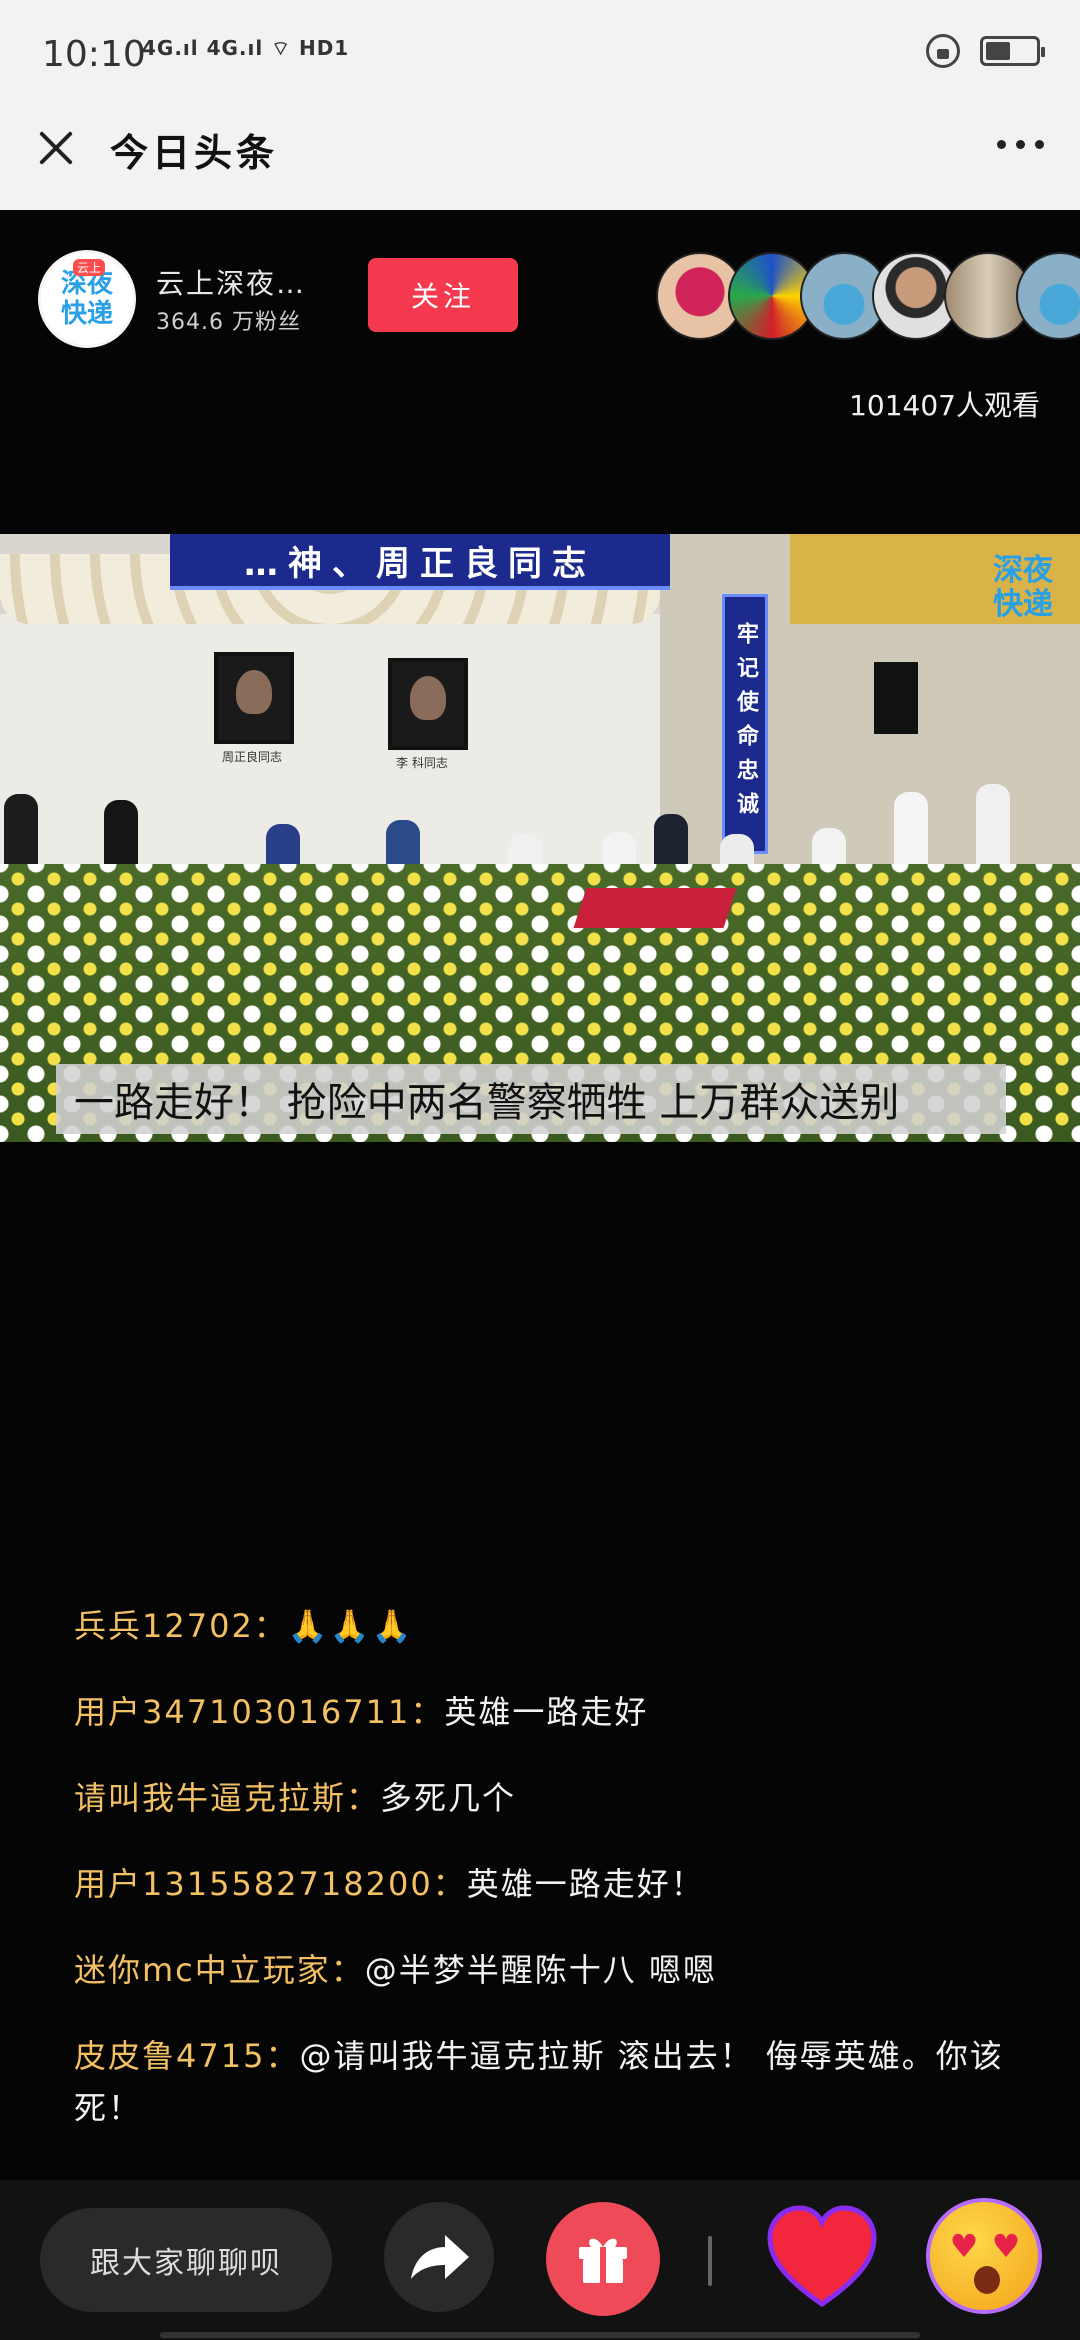 This screenshot has width=1080, height=2340. Describe the element at coordinates (544, 1626) in the screenshot. I see `comment-item: 兵兵12702：🙏🙏🙏` at that location.